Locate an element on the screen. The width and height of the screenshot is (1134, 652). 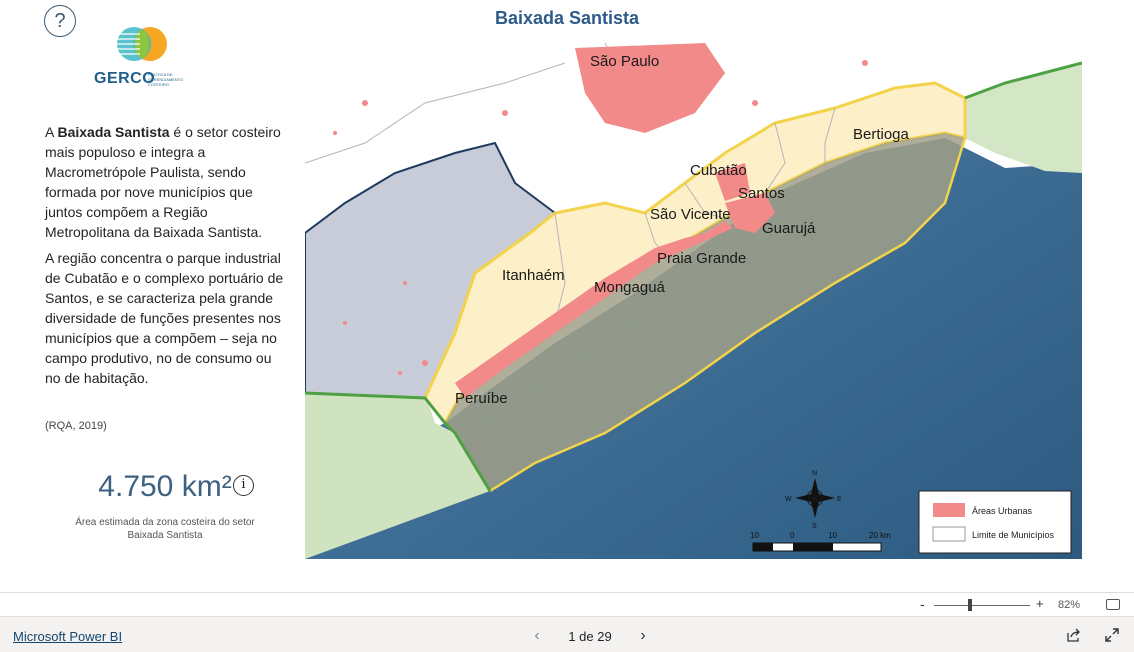
description-prefix: A is located at coordinates (51, 132).